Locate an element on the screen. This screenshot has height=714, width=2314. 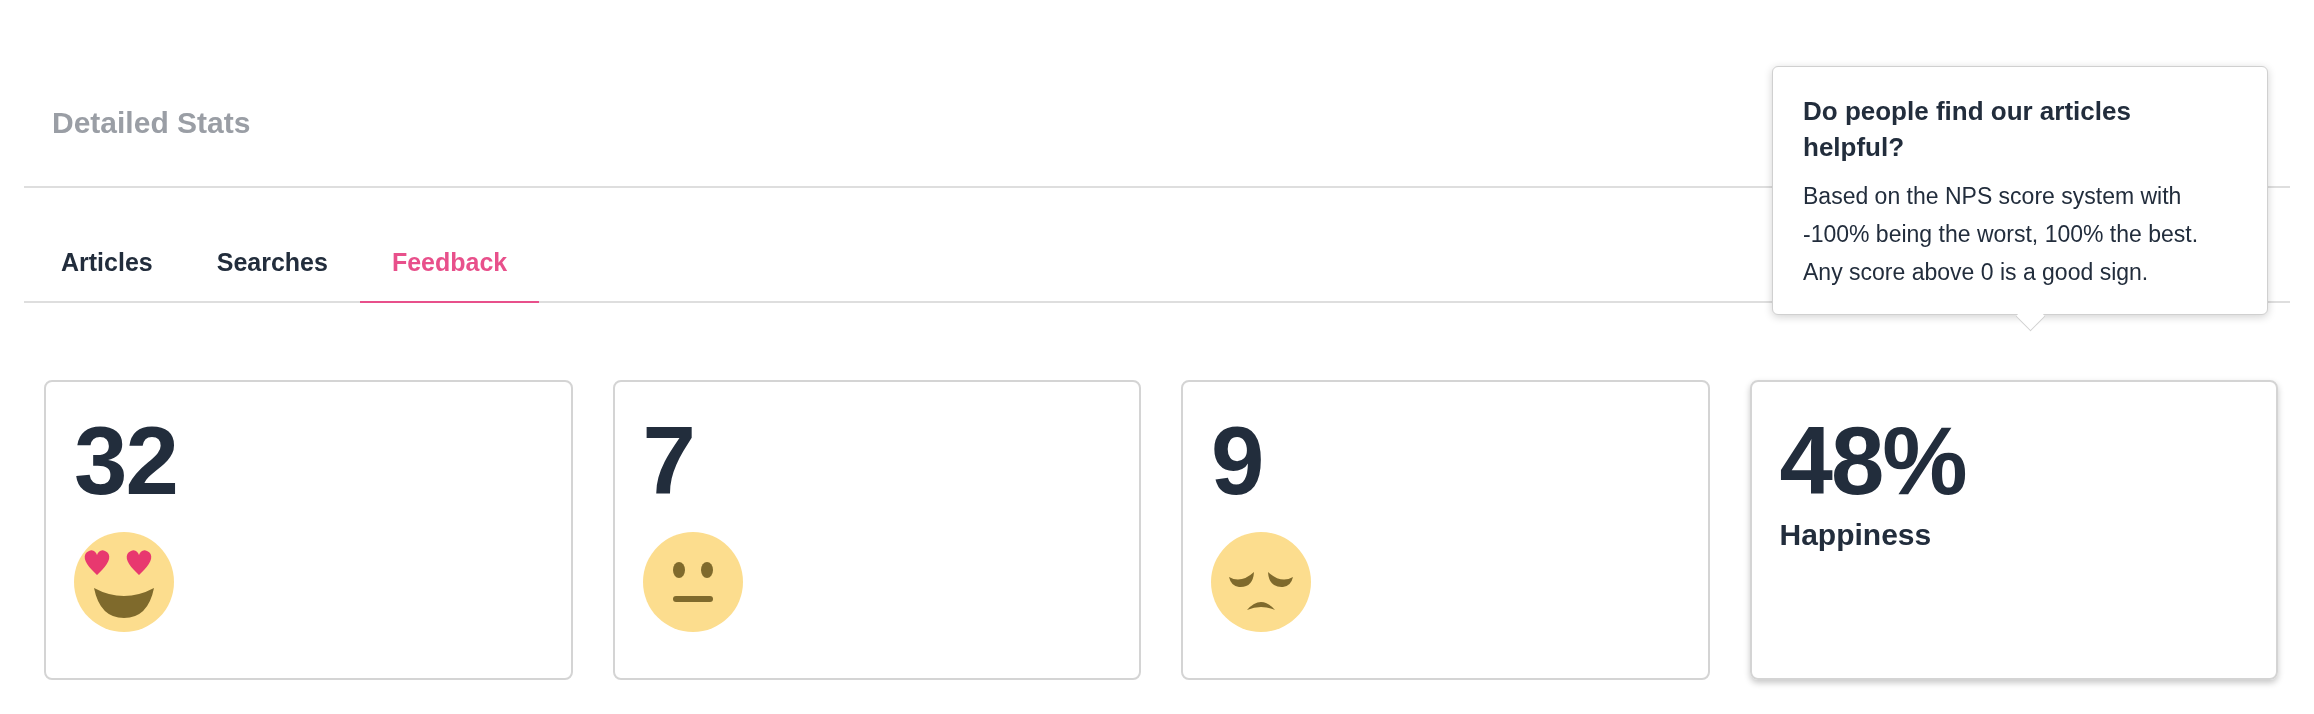
sad-face-icon is located at coordinates (1261, 581).